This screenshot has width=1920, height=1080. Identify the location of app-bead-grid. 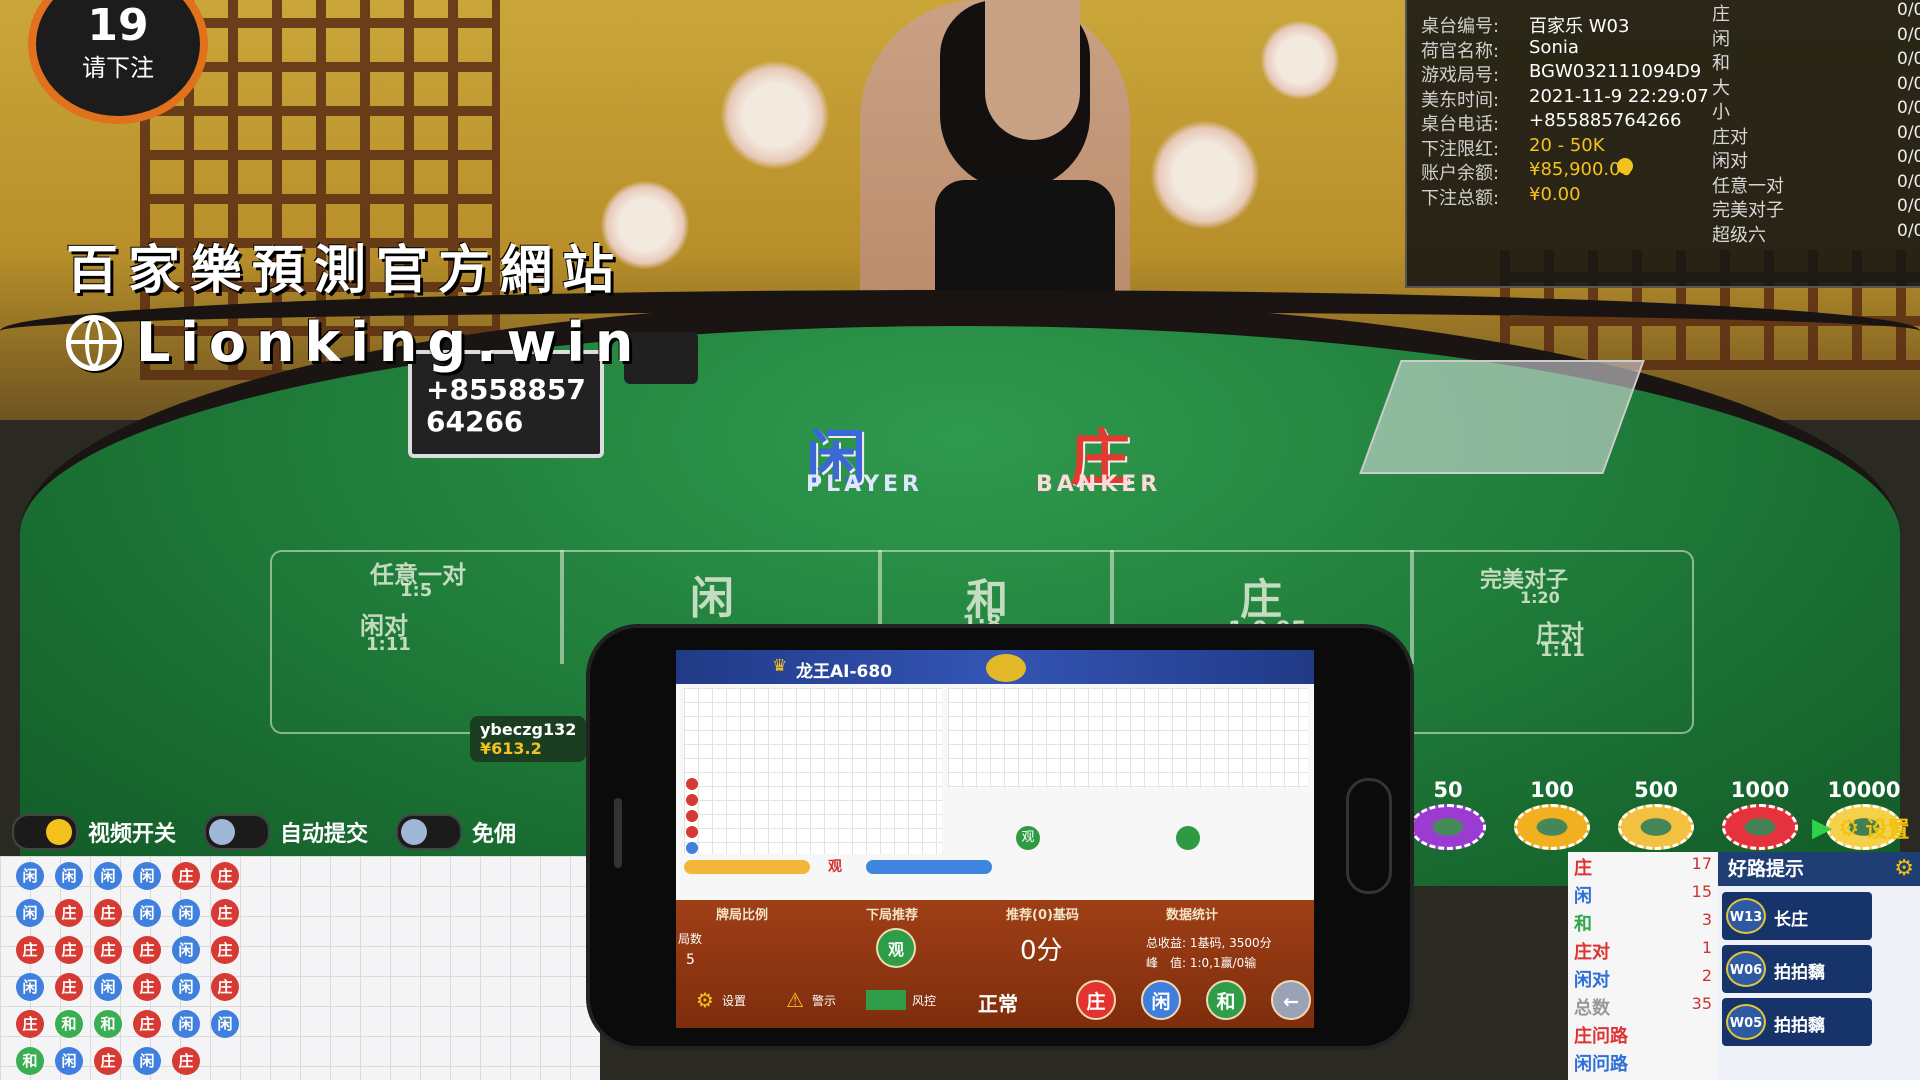
(813, 771).